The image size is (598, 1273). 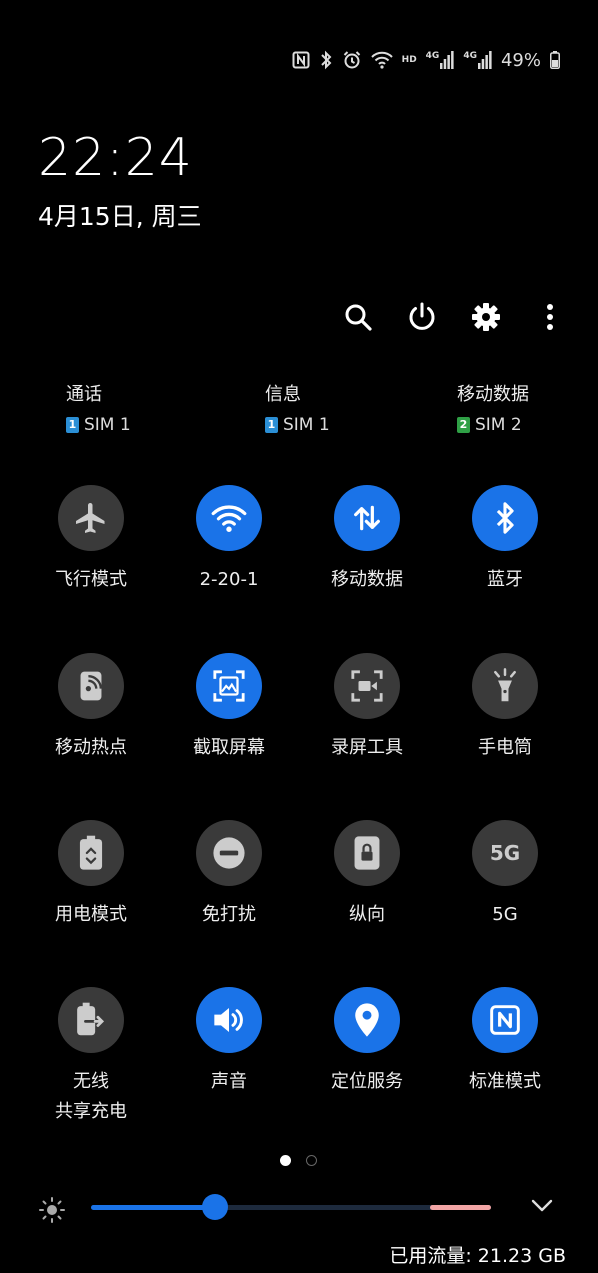 I want to click on tile-airplane-mode: 飞行模式, so click(x=91, y=540).